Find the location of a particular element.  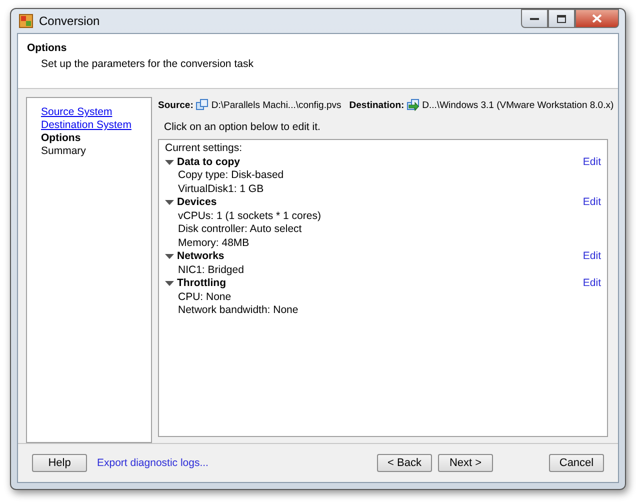

setting-text: Disk controller: Auto select is located at coordinates (240, 229).